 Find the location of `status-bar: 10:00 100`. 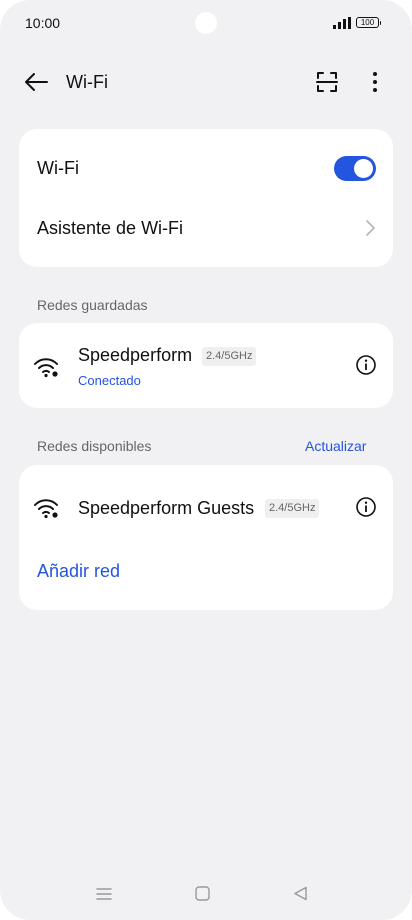

status-bar: 10:00 100 is located at coordinates (206, 23).